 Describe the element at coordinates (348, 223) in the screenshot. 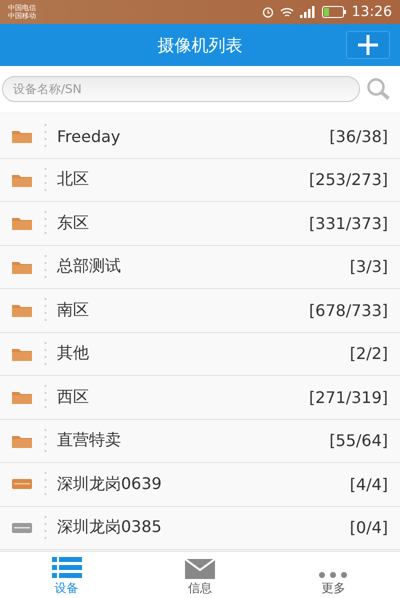

I see `online-count: [331/373]` at that location.